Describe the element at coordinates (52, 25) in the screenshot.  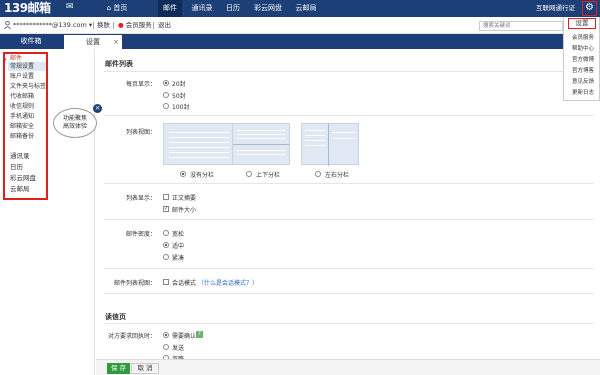
I see `user-email-dropdown: ************@139.com ▾` at that location.